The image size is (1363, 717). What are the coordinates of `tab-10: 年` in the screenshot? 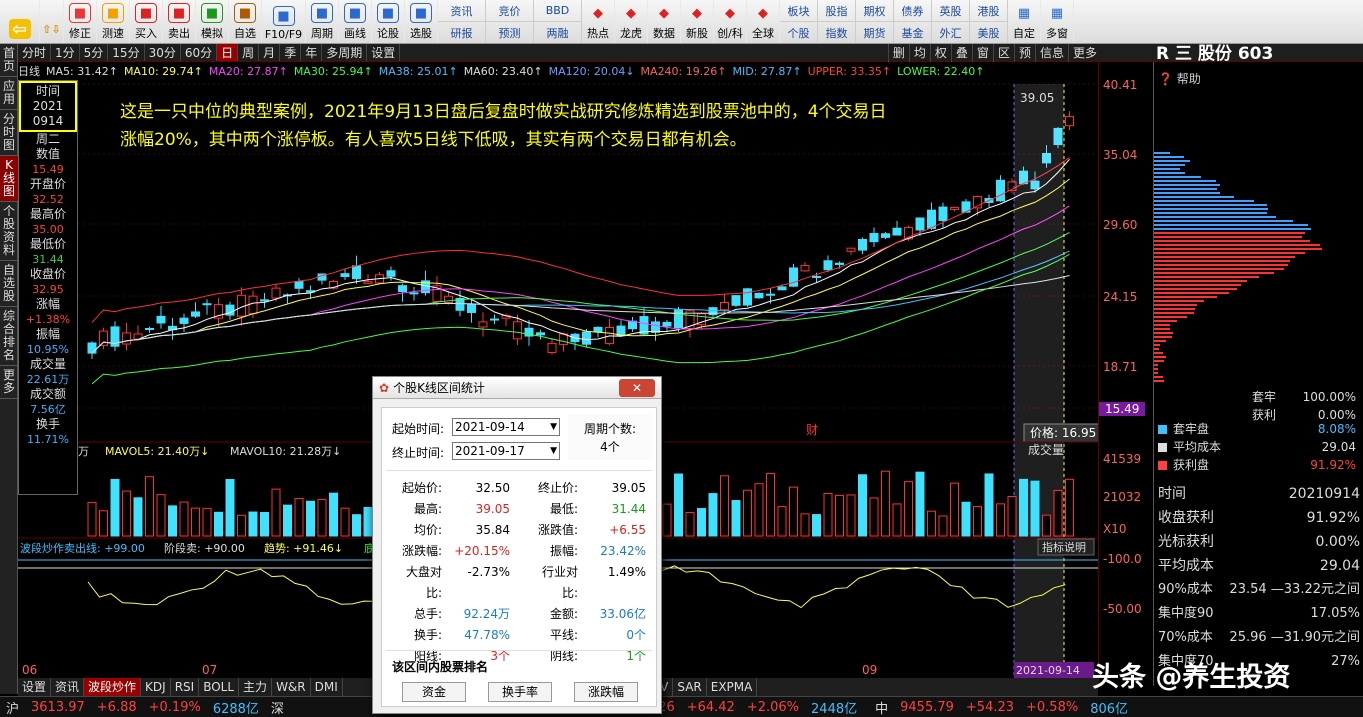 It's located at (312, 52).